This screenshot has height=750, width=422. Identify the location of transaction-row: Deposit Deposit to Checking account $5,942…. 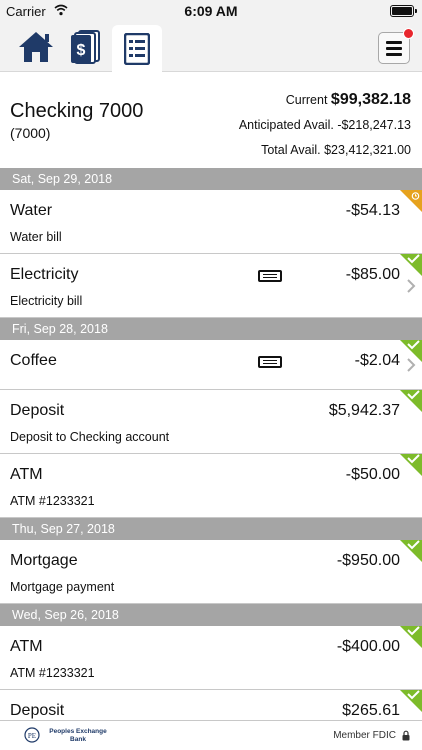
(211, 422).